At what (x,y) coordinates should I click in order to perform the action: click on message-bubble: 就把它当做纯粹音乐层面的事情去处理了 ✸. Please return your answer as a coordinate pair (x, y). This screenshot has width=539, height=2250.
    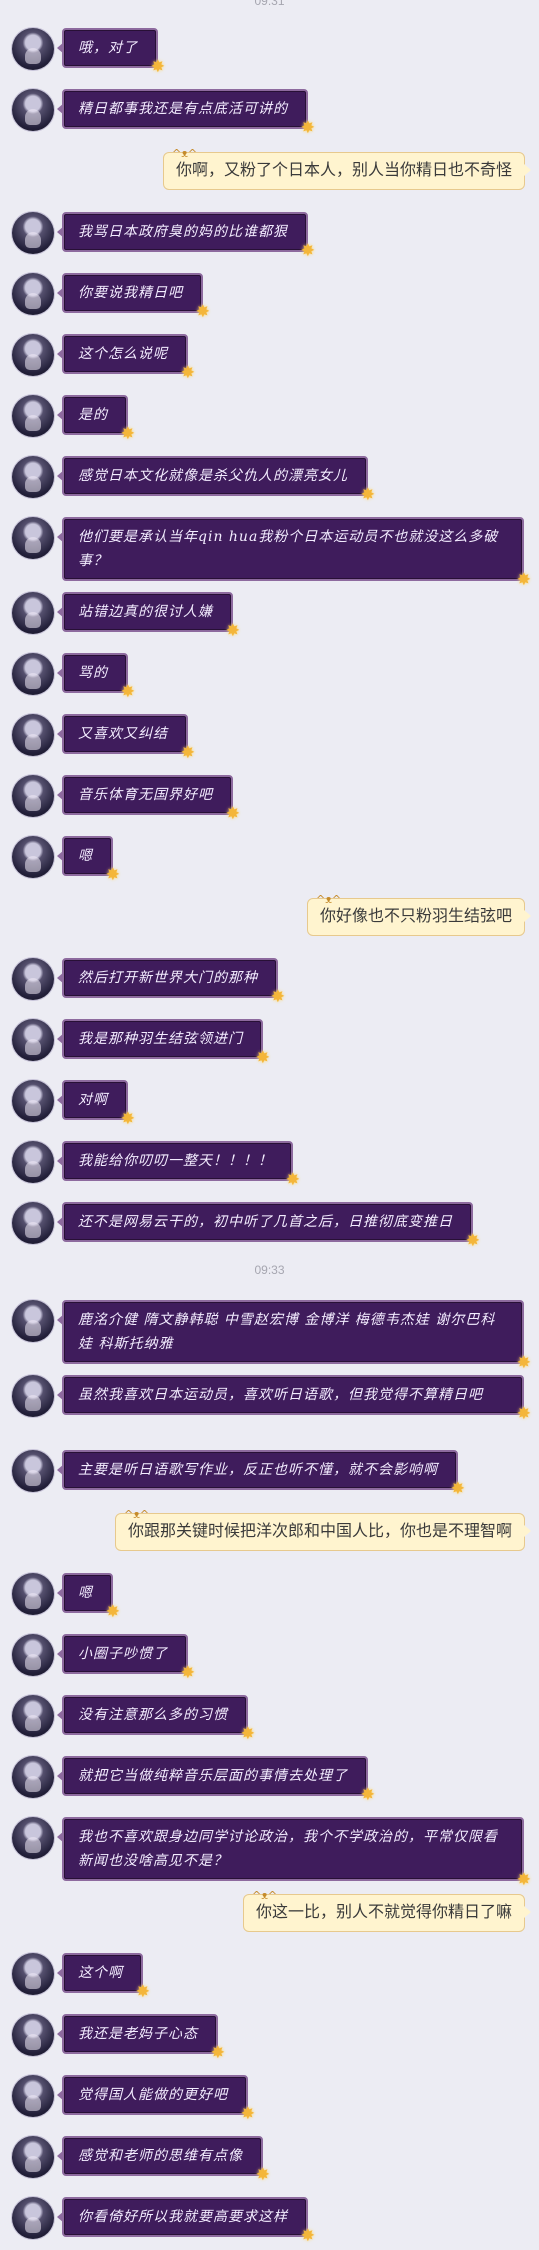
    Looking at the image, I should click on (216, 1780).